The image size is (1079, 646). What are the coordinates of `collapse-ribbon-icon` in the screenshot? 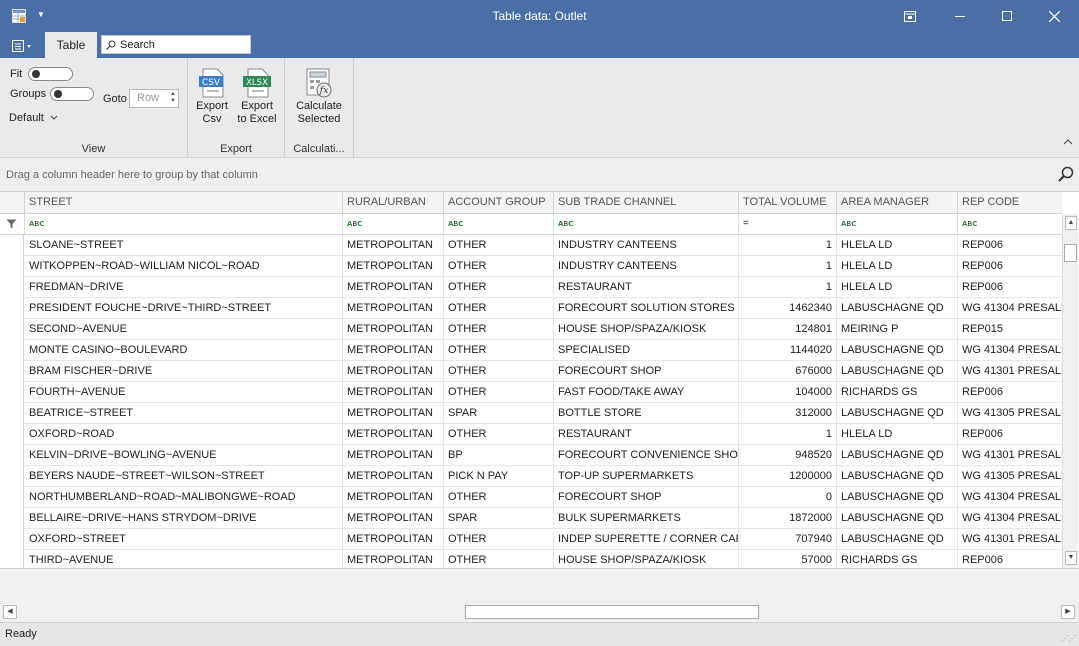 It's located at (1068, 141).